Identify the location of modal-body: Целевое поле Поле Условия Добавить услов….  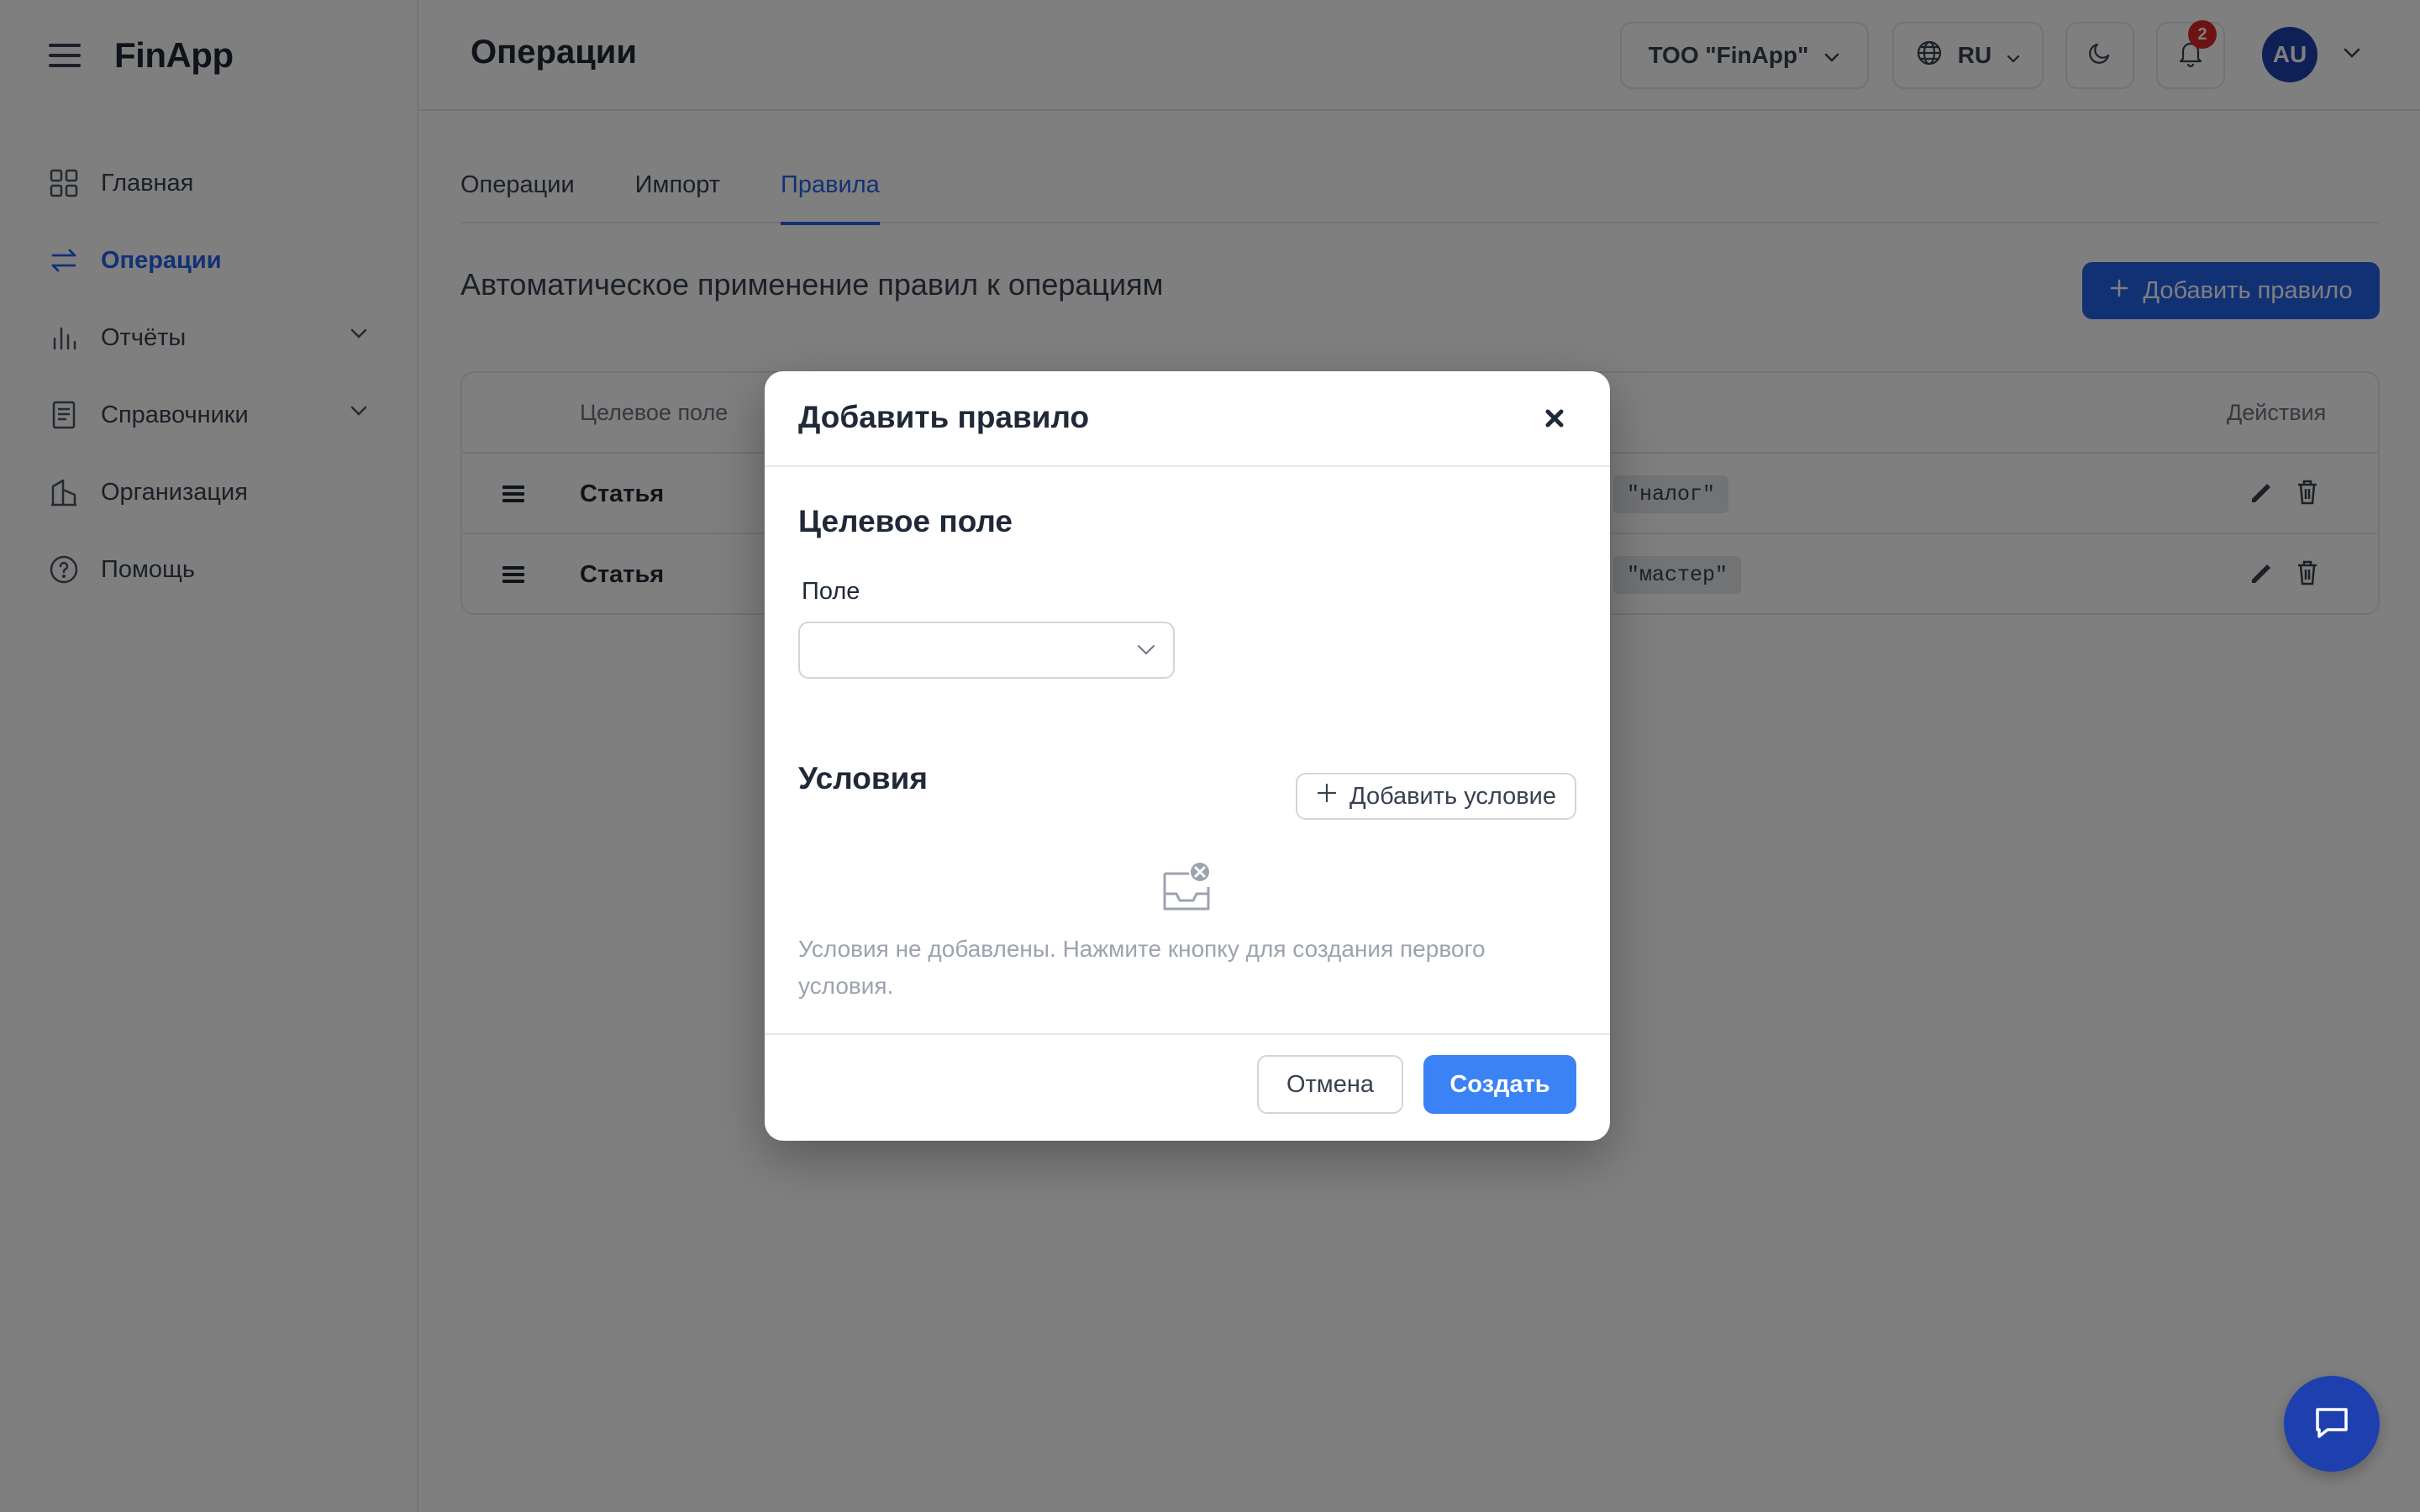
(1187, 750).